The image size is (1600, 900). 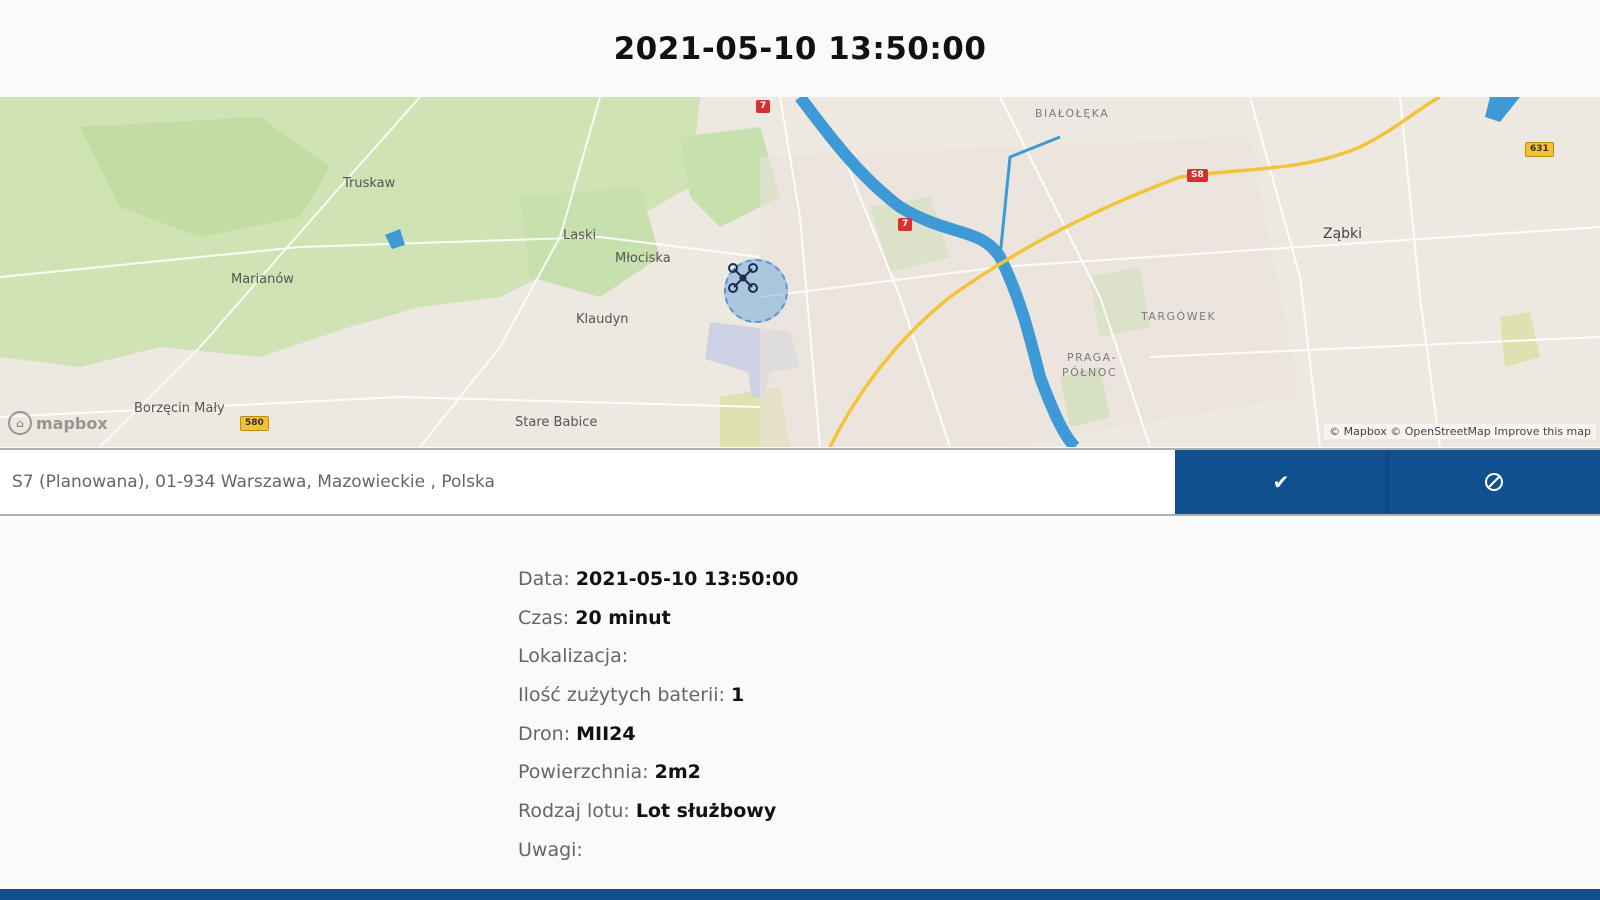 What do you see at coordinates (658, 850) in the screenshot?
I see `detail-notes: Uwagi:` at bounding box center [658, 850].